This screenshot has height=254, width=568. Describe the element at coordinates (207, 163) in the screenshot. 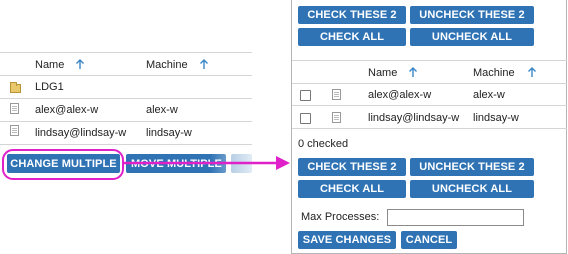

I see `arrow-icon` at that location.